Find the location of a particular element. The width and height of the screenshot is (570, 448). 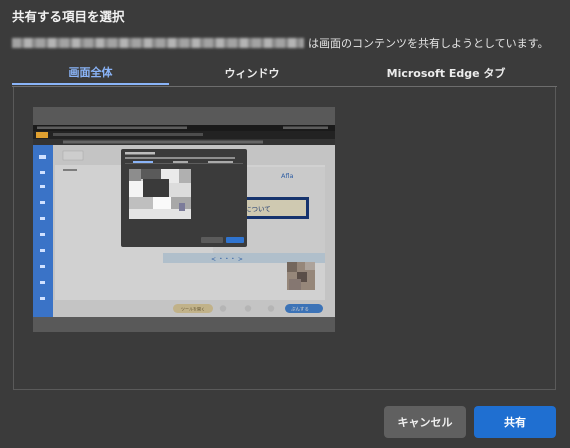

tab-edge-tab: Microsoft Edge タブ is located at coordinates (446, 72).